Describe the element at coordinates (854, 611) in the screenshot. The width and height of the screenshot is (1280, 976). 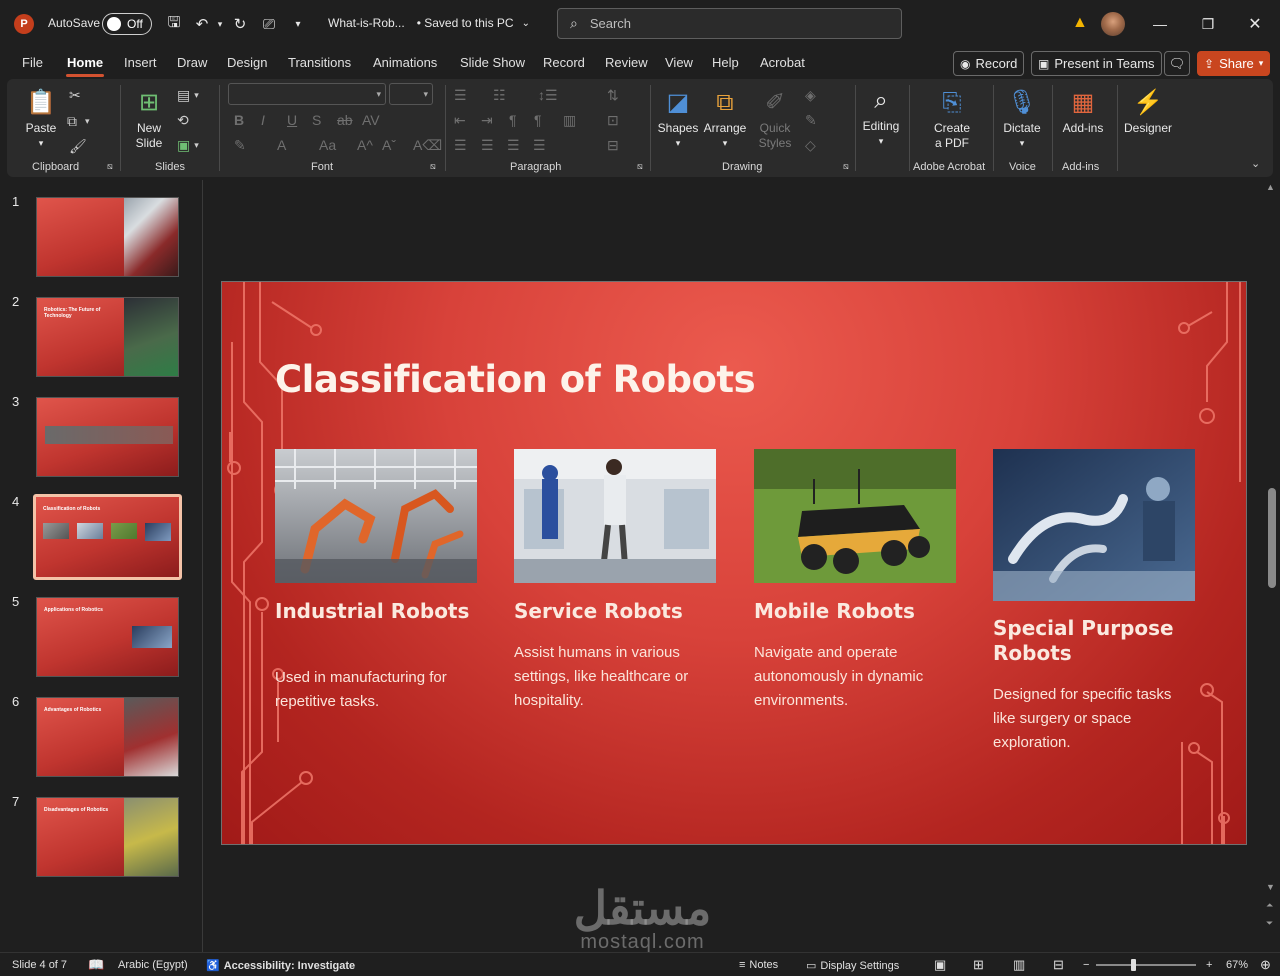
I see `mobile-robots-title: Mobile Robots` at that location.